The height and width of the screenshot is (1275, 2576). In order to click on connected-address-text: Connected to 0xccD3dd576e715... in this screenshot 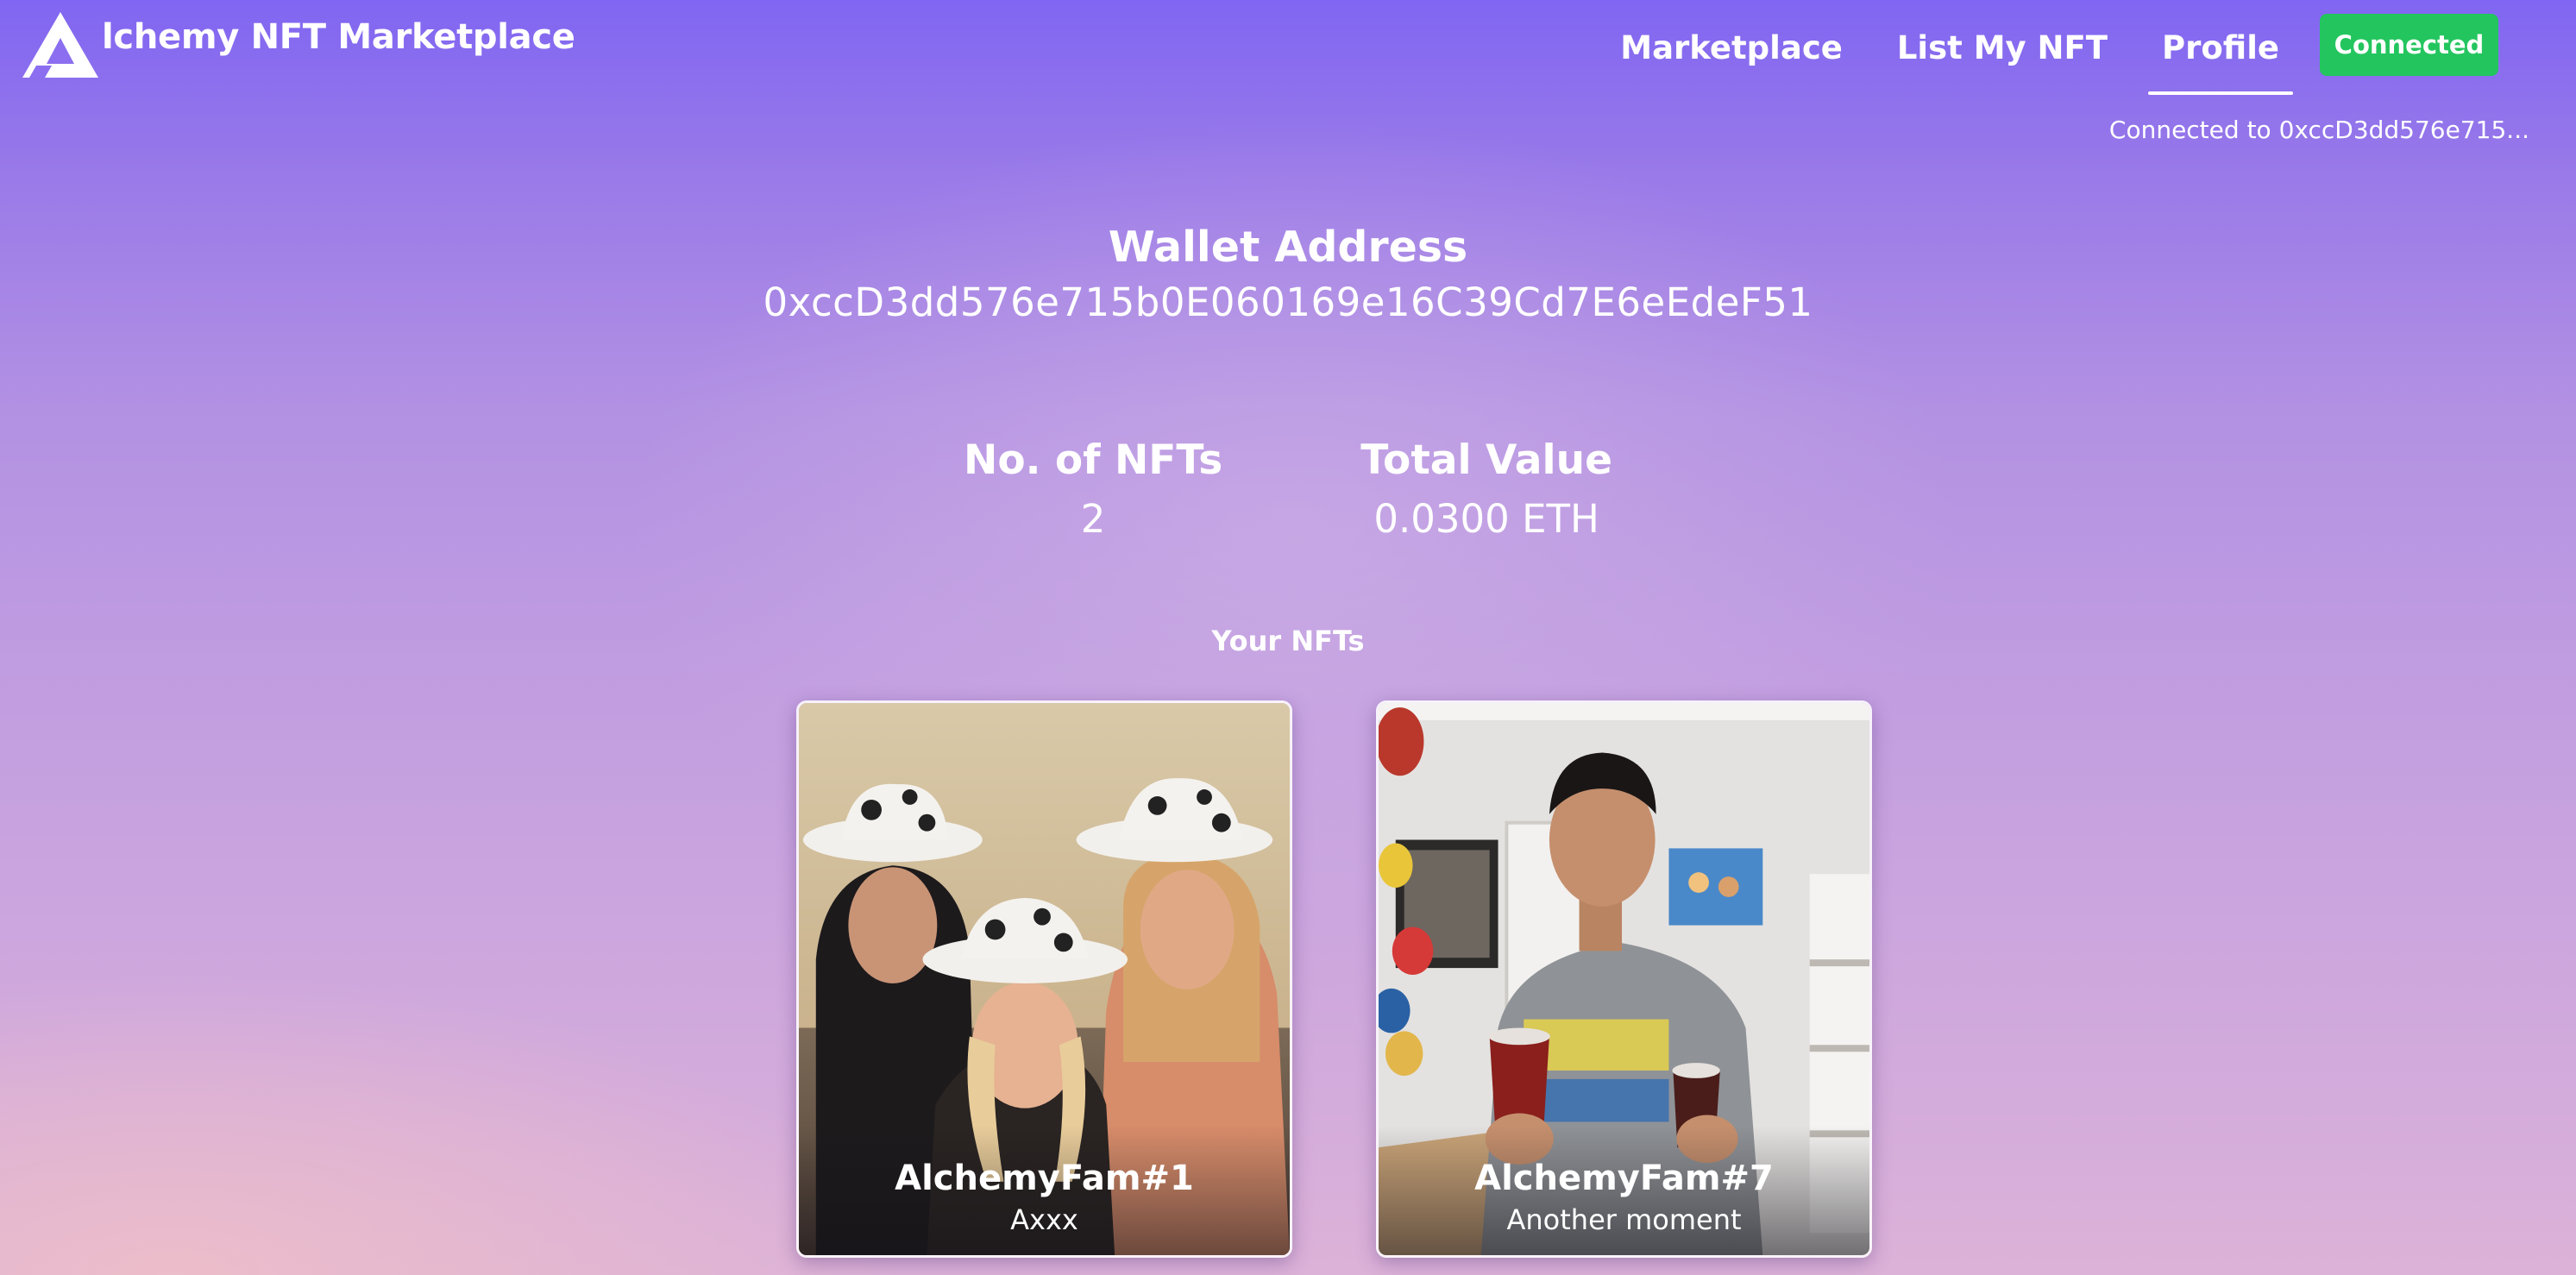, I will do `click(2318, 130)`.